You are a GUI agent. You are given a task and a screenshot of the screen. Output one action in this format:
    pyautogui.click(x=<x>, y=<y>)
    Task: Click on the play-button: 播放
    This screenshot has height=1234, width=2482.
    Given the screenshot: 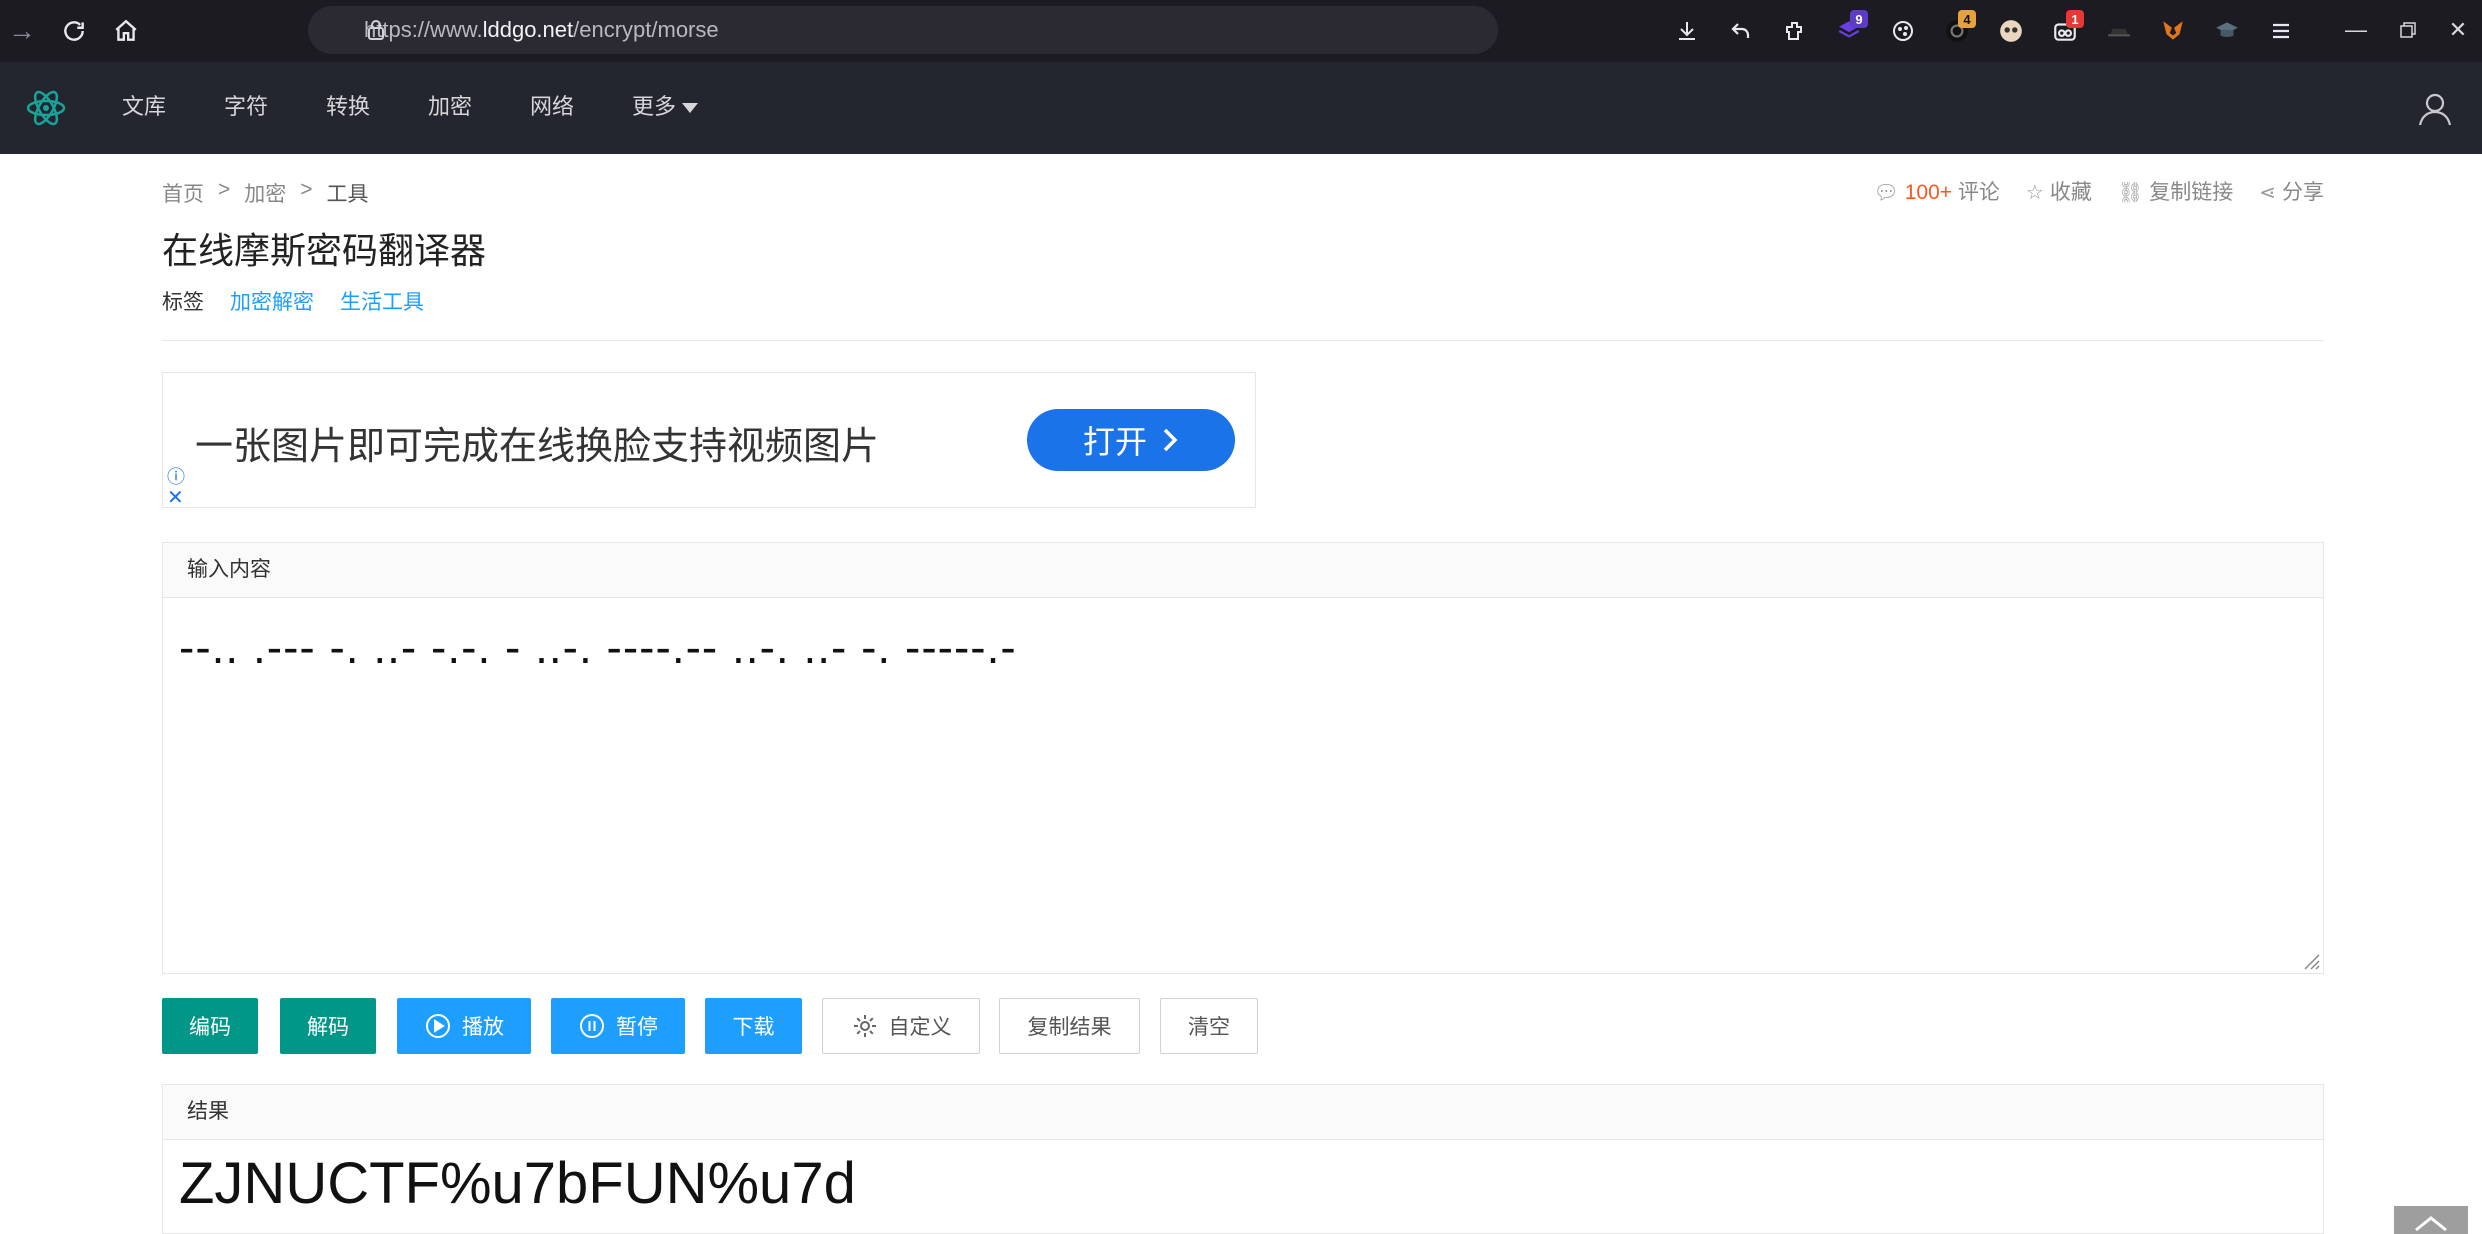 What is the action you would take?
    pyautogui.click(x=464, y=1026)
    